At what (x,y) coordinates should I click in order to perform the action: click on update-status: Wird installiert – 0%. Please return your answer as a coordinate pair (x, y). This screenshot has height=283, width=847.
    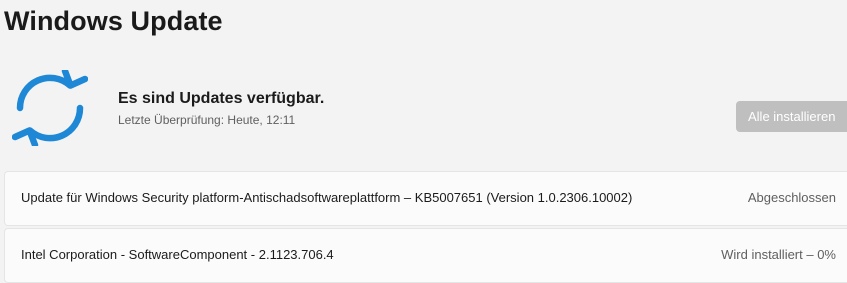
    Looking at the image, I should click on (778, 254).